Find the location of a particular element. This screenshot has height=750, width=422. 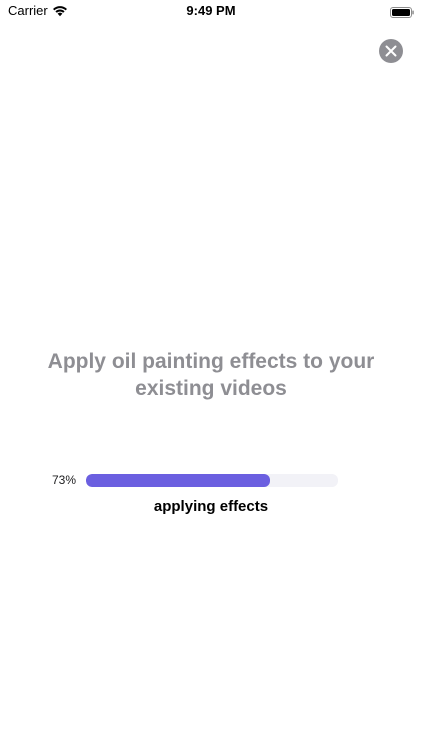

status-time: 9:49 PM is located at coordinates (211, 10).